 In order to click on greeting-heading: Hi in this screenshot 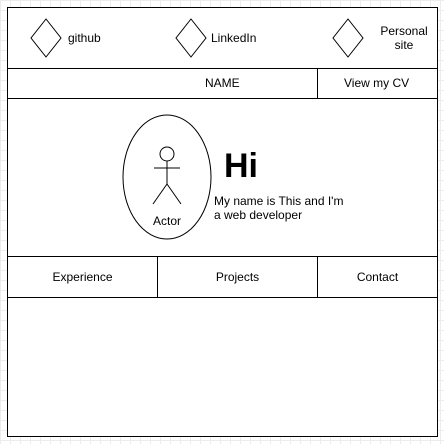, I will do `click(241, 166)`.